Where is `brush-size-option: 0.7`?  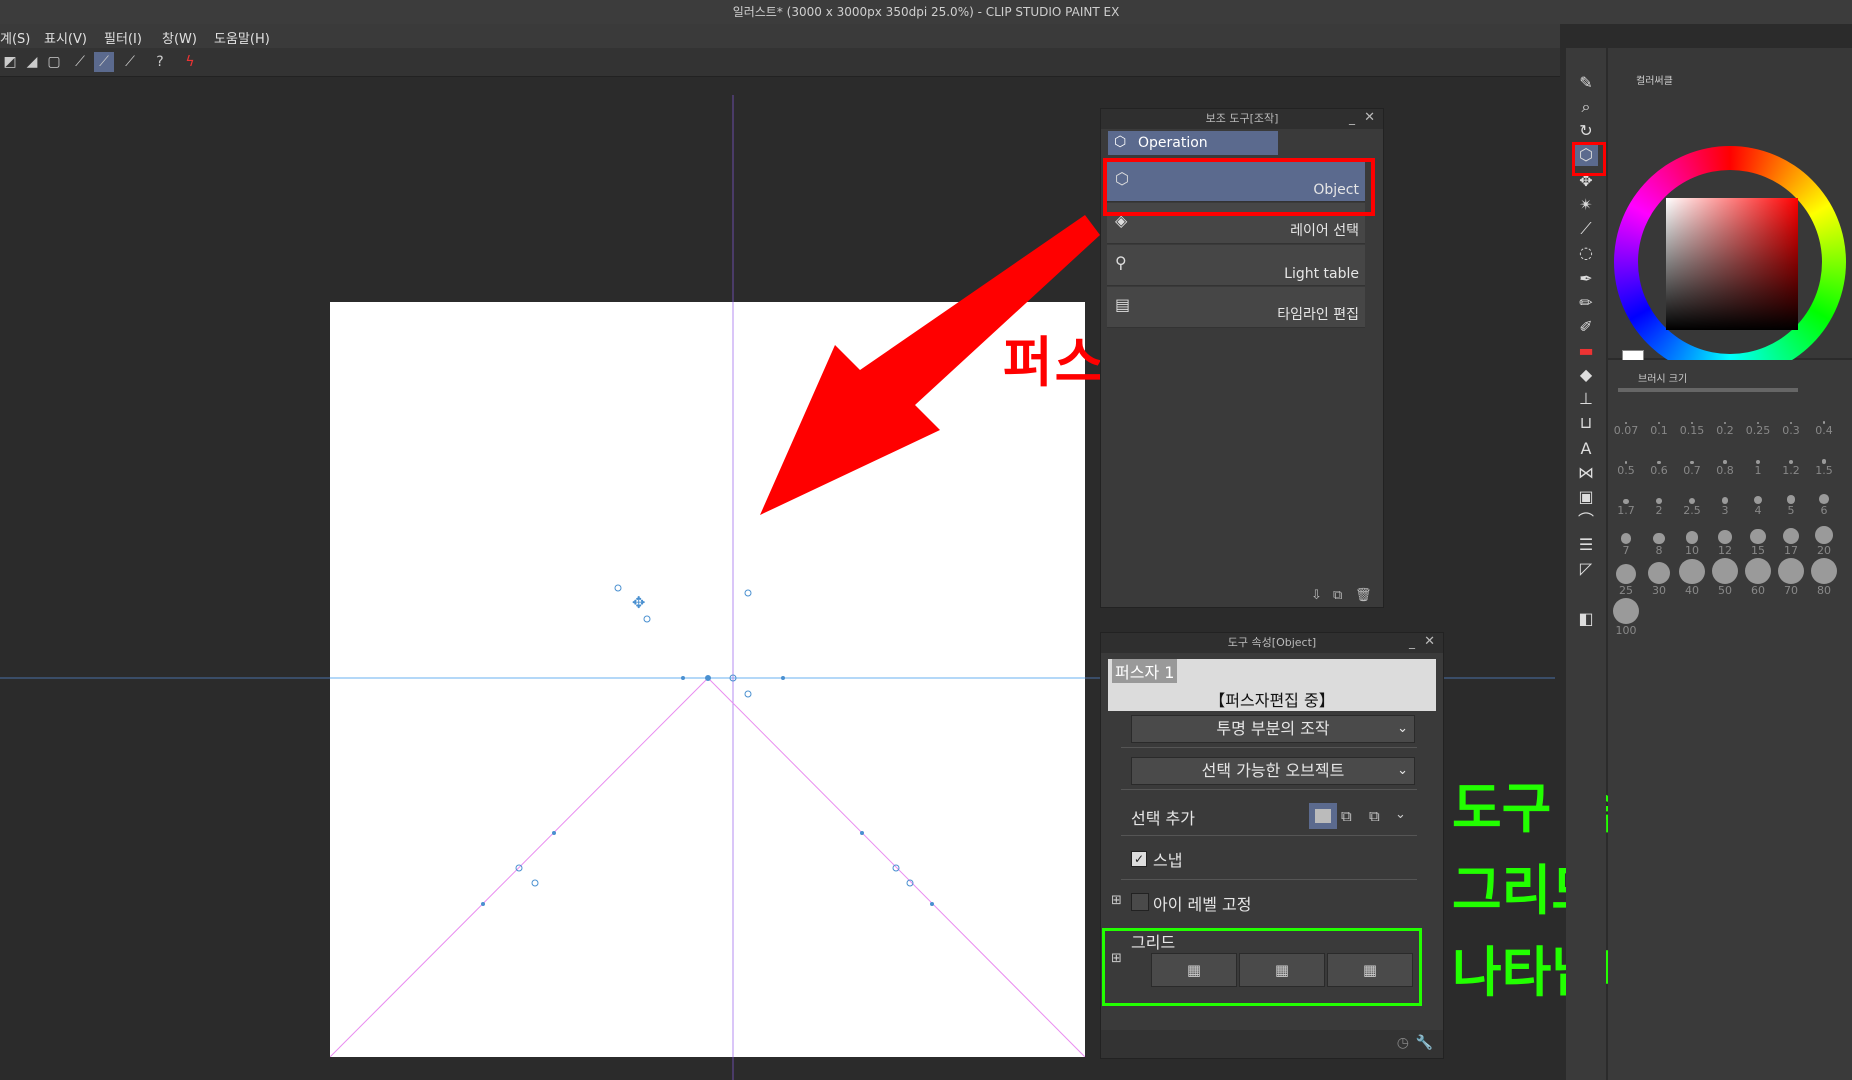 brush-size-option: 0.7 is located at coordinates (1692, 463).